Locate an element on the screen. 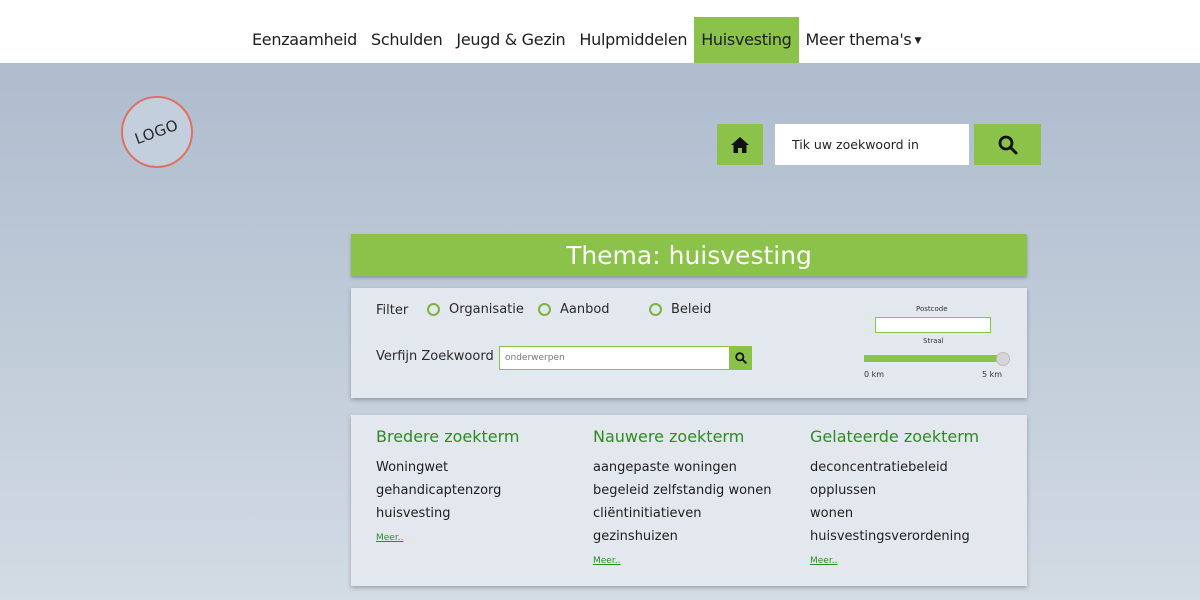 This screenshot has height=600, width=1200. postcode-input is located at coordinates (933, 325).